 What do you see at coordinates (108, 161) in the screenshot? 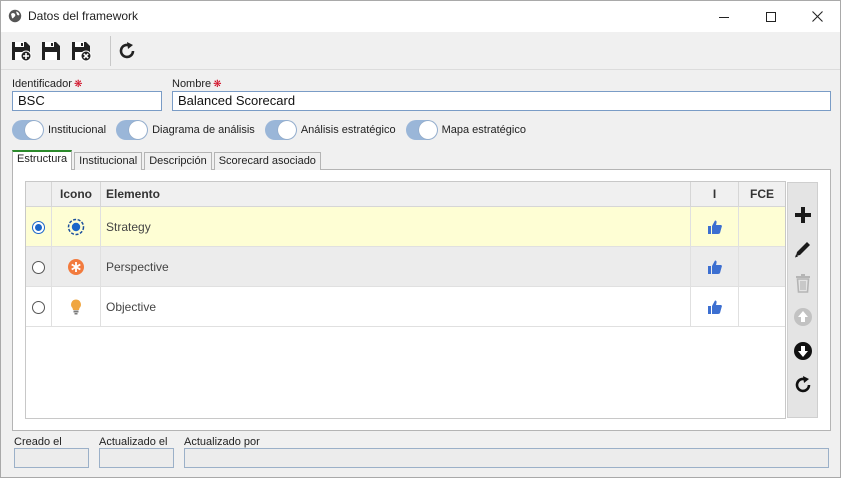
I see `tab-institucional: Institucional` at bounding box center [108, 161].